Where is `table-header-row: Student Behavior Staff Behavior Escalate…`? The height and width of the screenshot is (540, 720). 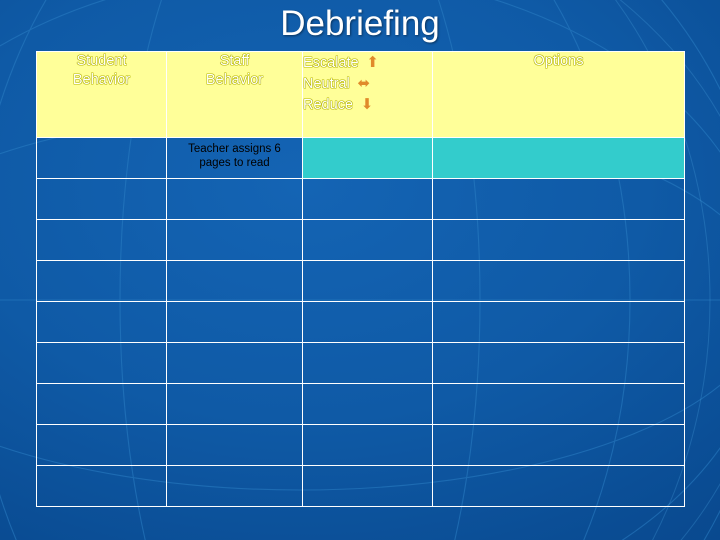
table-header-row: Student Behavior Staff Behavior Escalate… is located at coordinates (360, 94).